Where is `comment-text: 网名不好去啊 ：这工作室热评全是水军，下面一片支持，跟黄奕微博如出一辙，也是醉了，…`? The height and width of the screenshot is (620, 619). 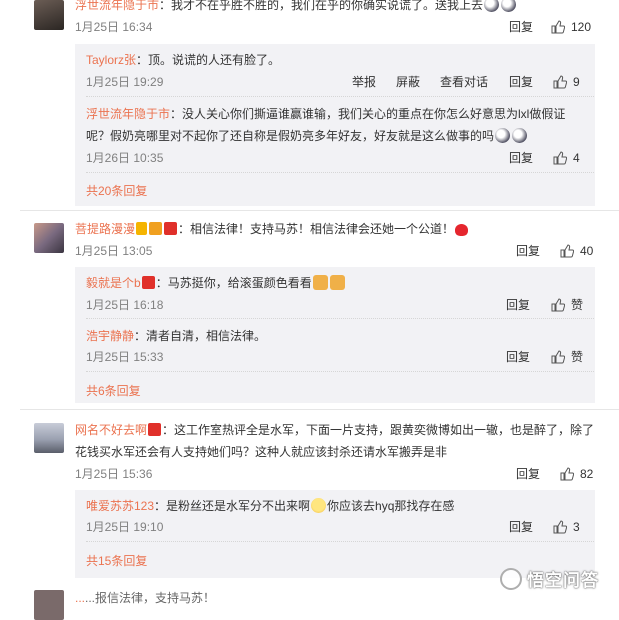 comment-text: 网名不好去啊 ：这工作室热评全是水军，下面一片支持，跟黄奕微博如出一辙，也是醉了，… is located at coordinates (335, 430).